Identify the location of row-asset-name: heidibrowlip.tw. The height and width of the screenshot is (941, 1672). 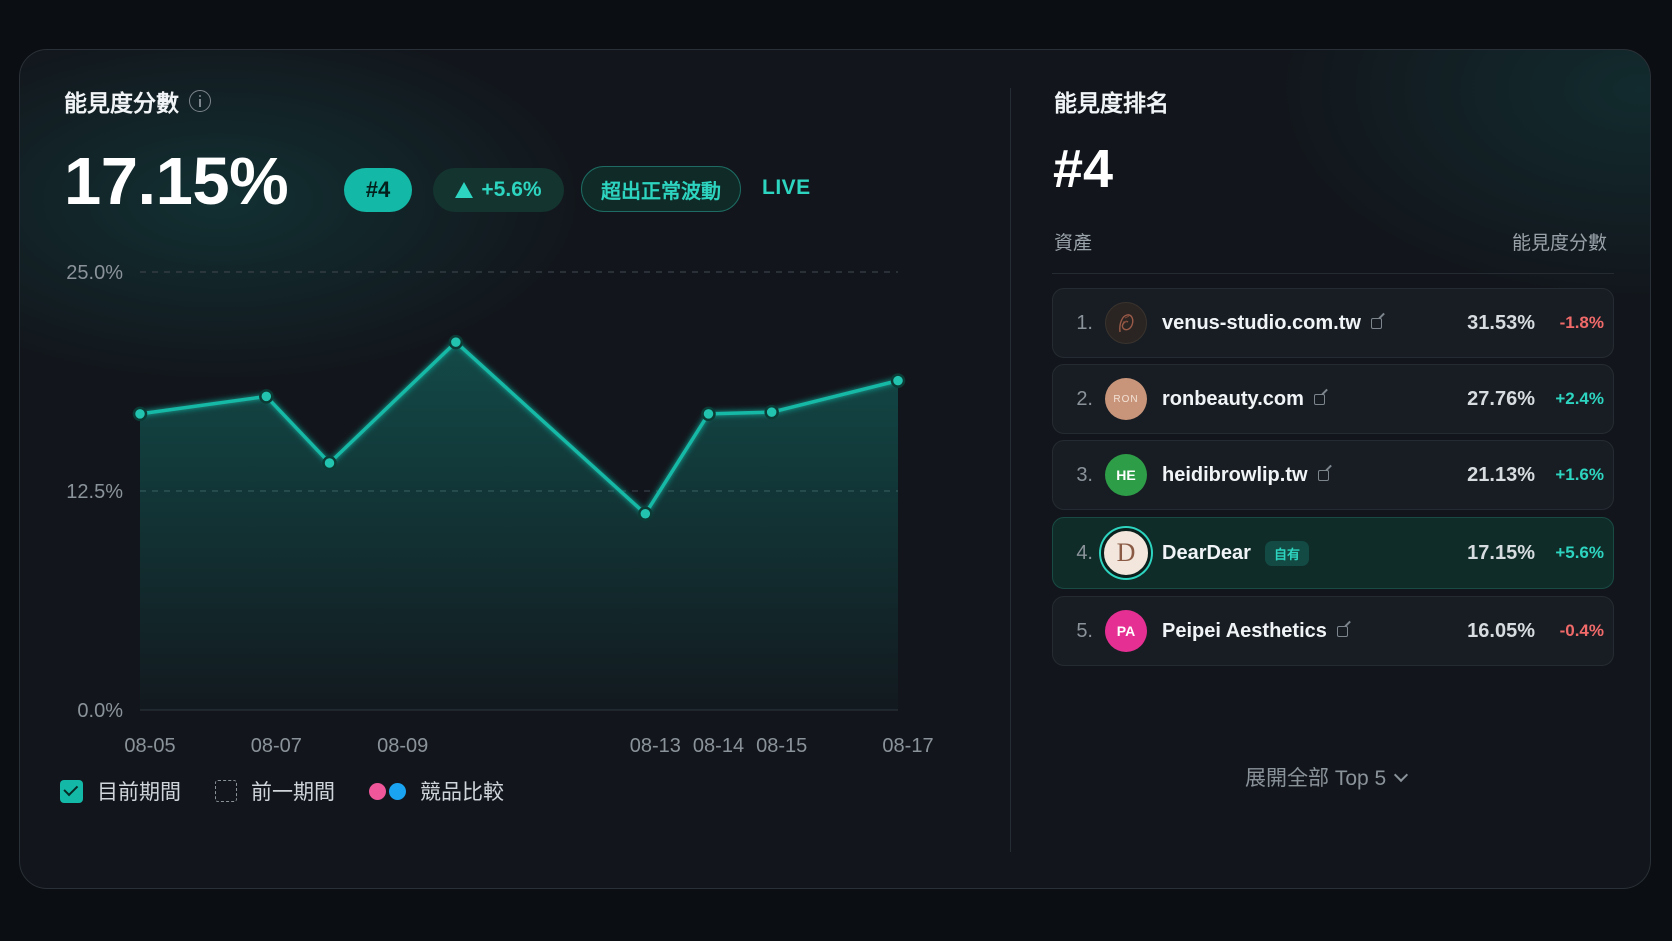
(1235, 475).